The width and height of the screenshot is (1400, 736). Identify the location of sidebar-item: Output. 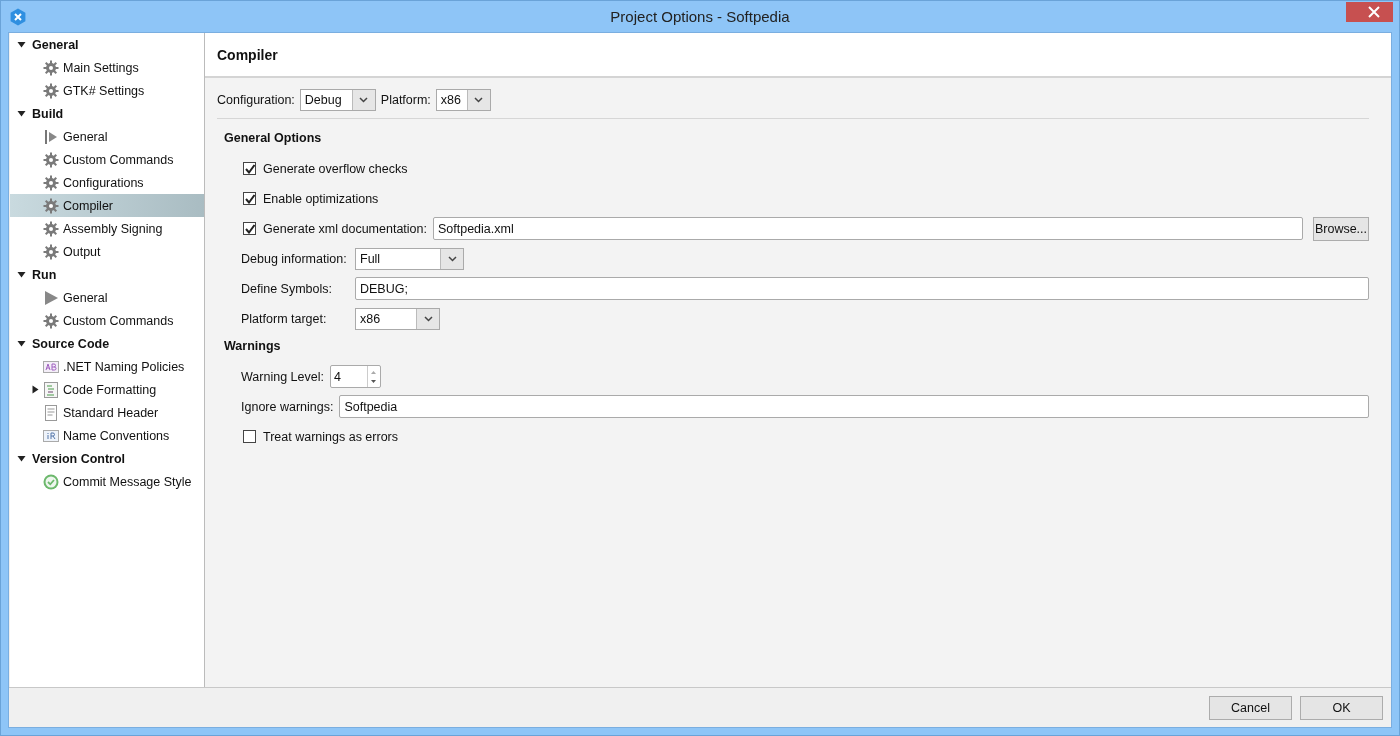
(107, 251).